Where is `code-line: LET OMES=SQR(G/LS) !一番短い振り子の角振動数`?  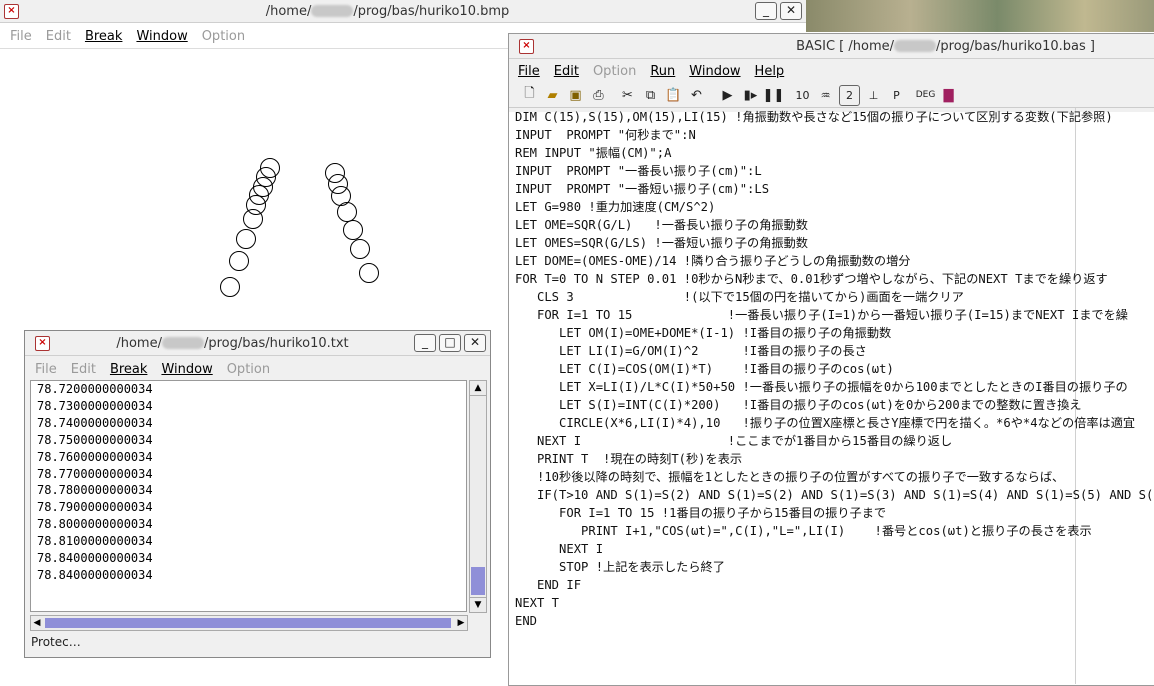
code-line: LET OMES=SQR(G/LS) !一番短い振り子の角振動数 is located at coordinates (834, 243).